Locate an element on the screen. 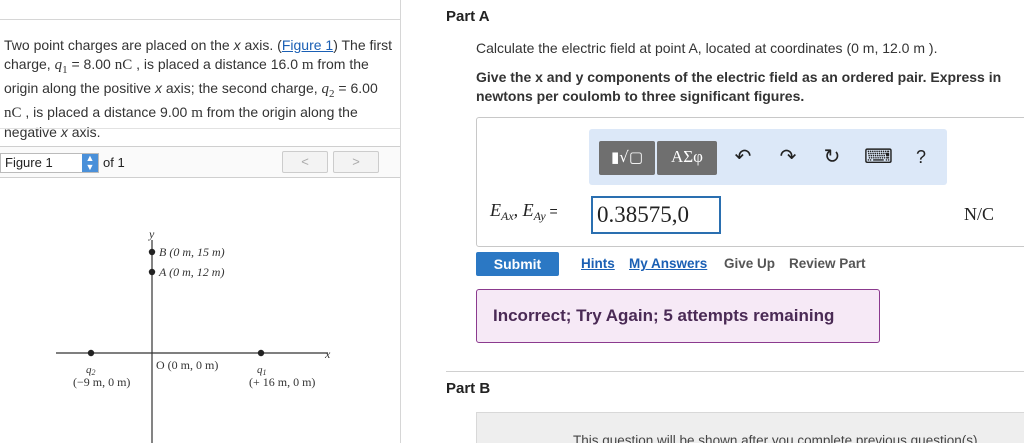 The height and width of the screenshot is (443, 1024). q1-marker is located at coordinates (261, 353).